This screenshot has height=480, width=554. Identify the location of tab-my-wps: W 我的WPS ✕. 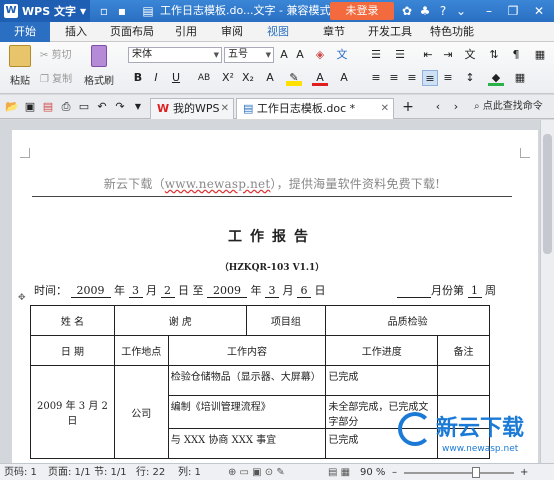
(192, 108).